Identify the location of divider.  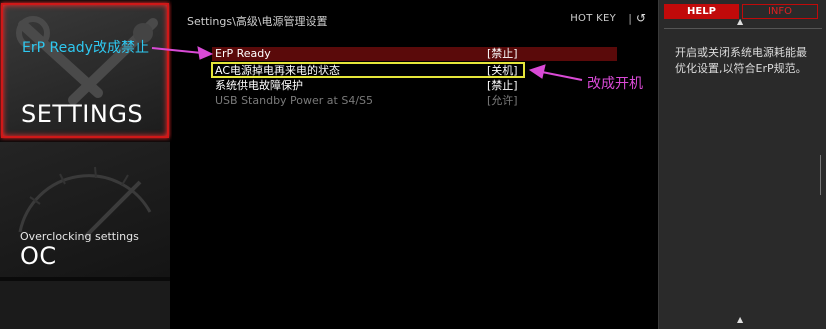
(743, 28).